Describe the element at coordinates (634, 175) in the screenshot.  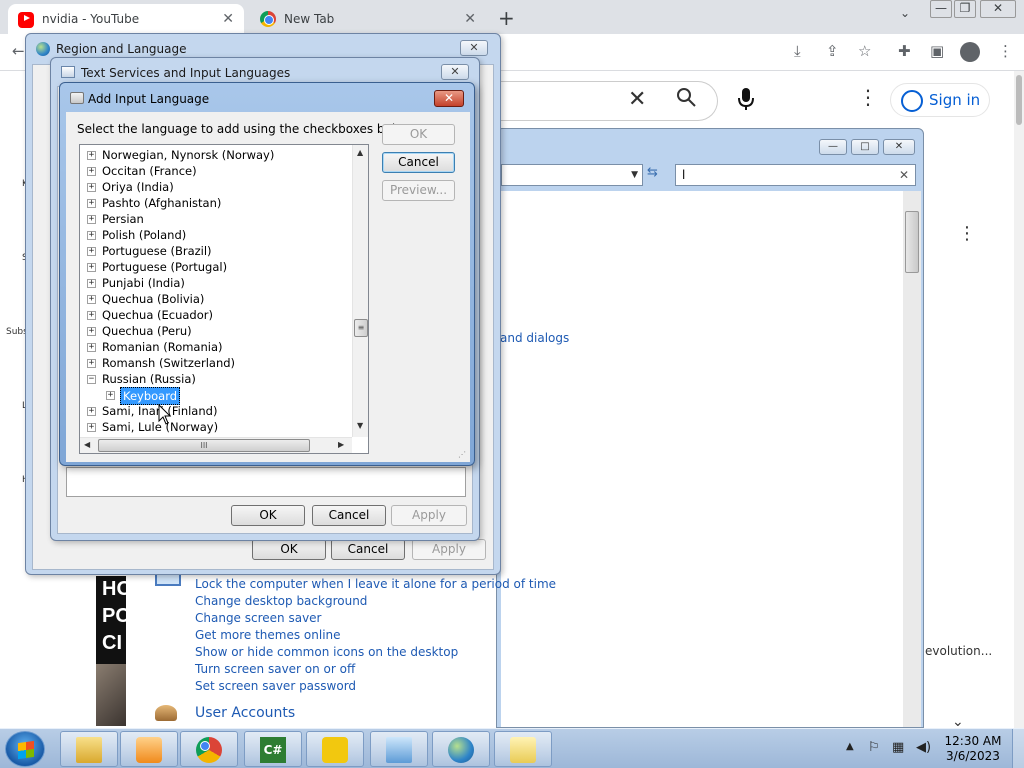
I see `dropdown-arrow-icon: ▼` at that location.